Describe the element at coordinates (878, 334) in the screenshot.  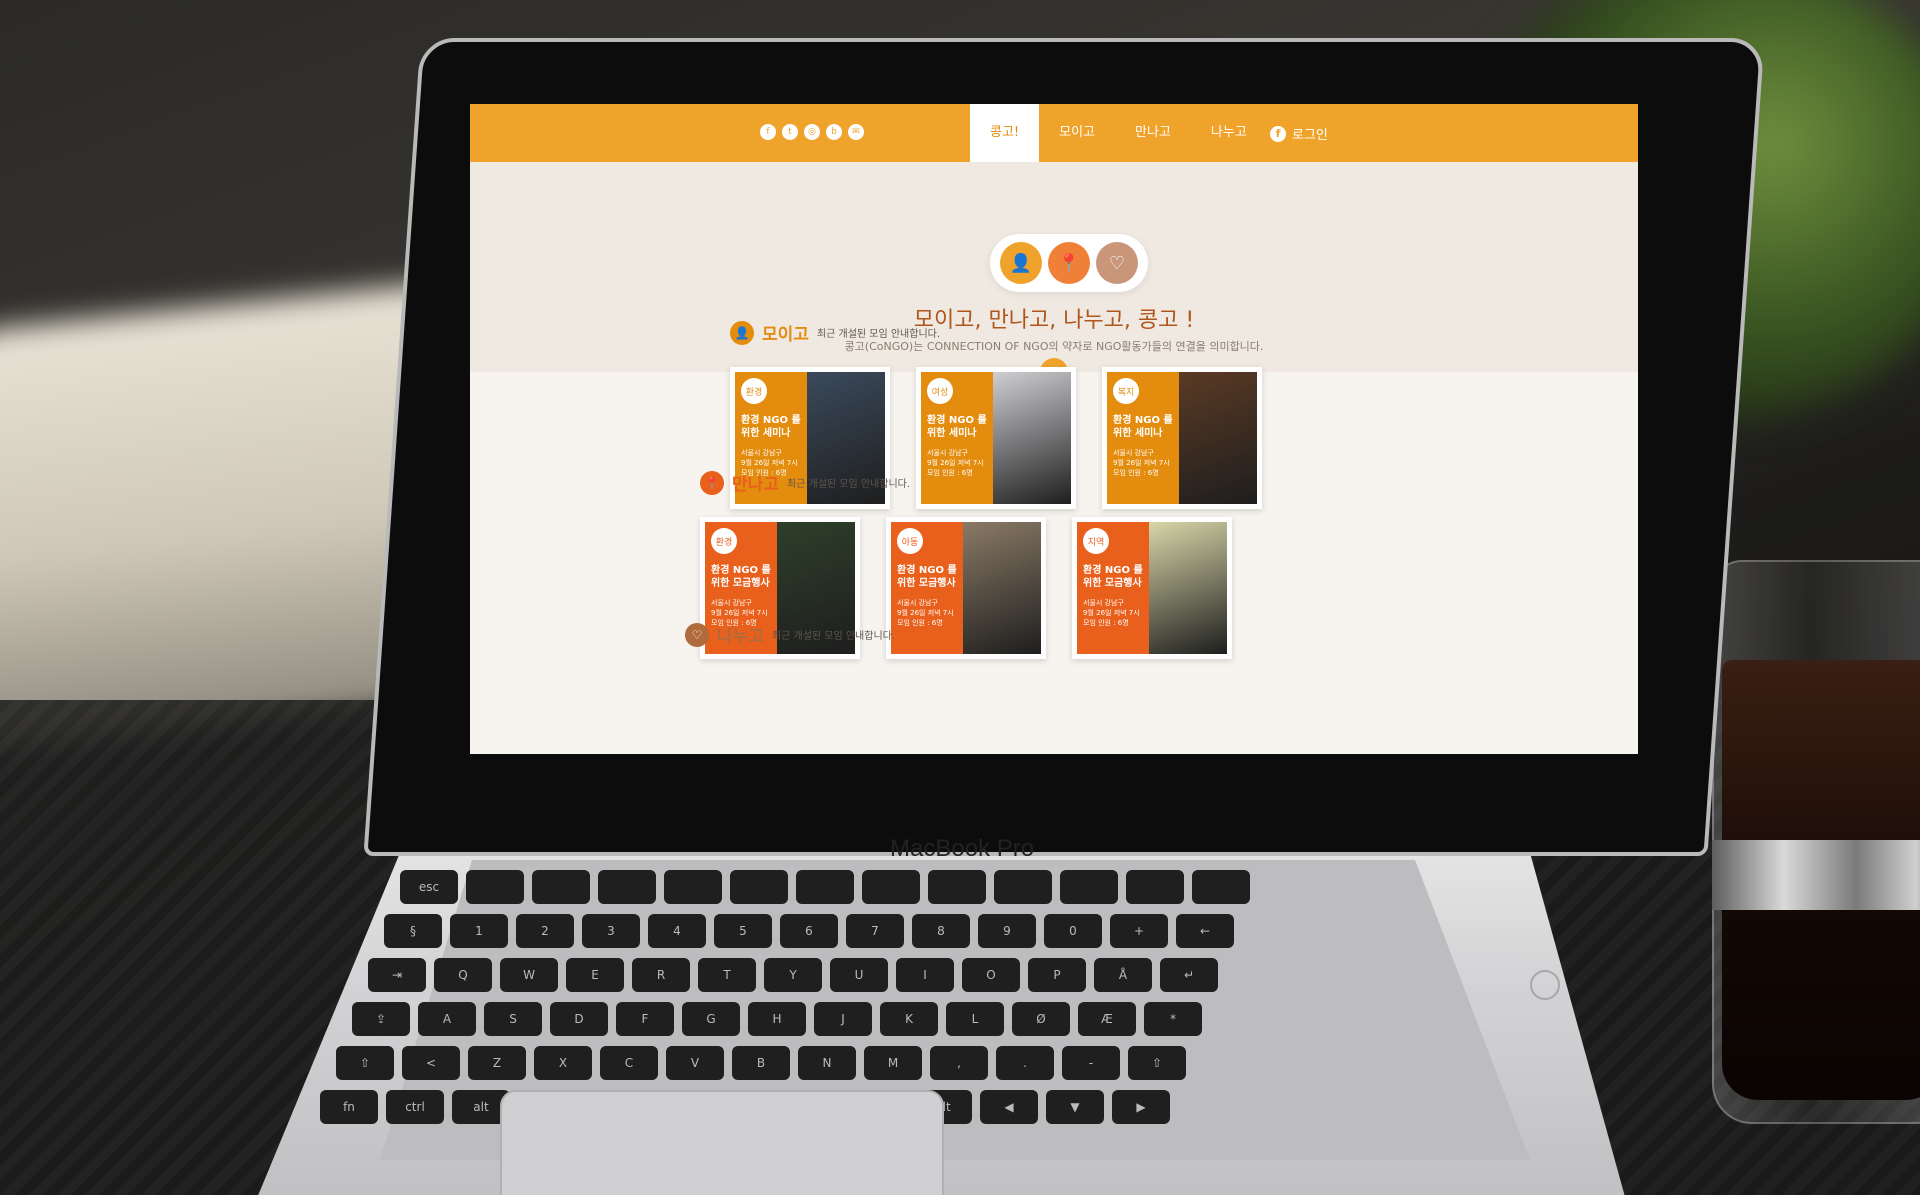
I see `section-desc: 최근 개설된 모임 안내합니다.` at that location.